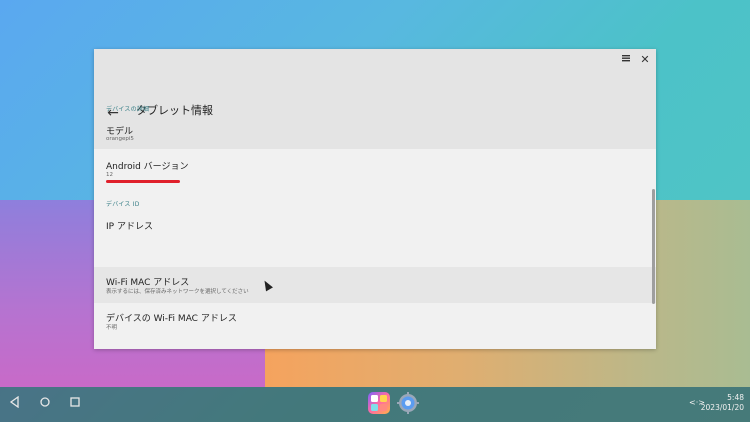 The width and height of the screenshot is (750, 422). Describe the element at coordinates (129, 227) in the screenshot. I see `item-title: IP アドレス` at that location.